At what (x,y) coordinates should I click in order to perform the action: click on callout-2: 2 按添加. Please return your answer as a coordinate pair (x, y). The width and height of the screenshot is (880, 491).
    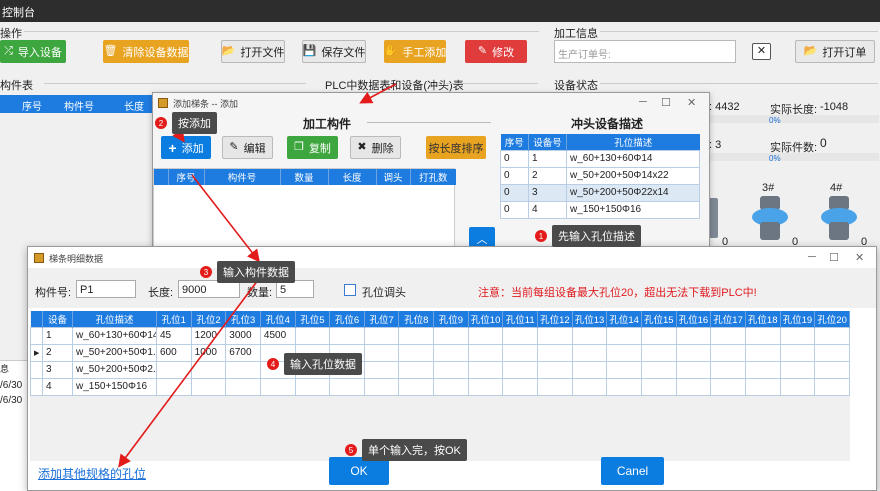
    Looking at the image, I should click on (186, 123).